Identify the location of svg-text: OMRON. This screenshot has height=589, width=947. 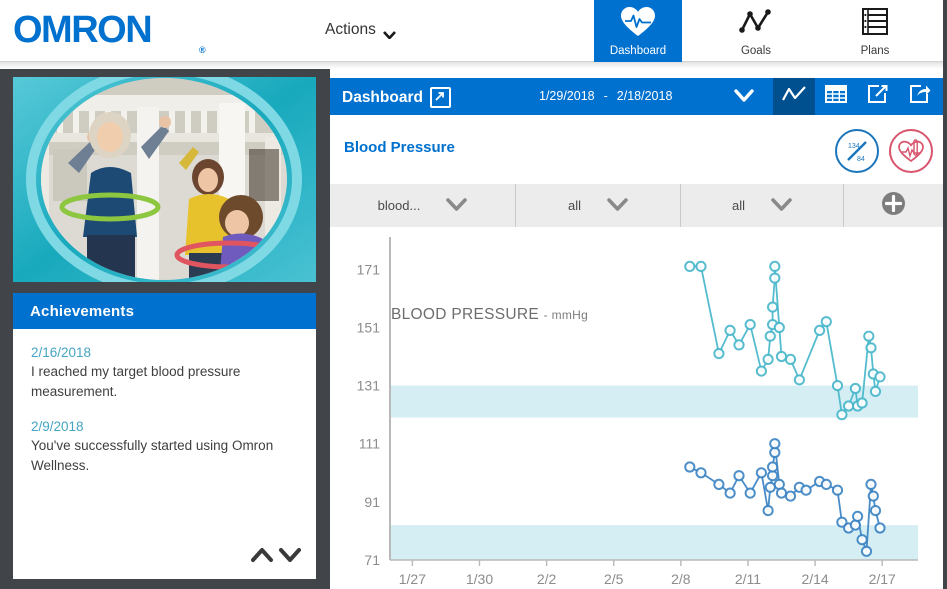
(82, 30).